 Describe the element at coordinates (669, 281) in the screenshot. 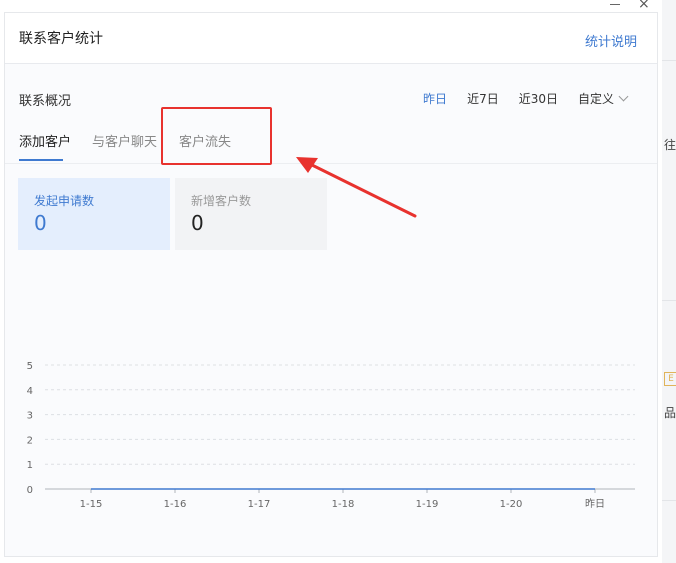

I see `background-window-strip: 往 E 品` at that location.